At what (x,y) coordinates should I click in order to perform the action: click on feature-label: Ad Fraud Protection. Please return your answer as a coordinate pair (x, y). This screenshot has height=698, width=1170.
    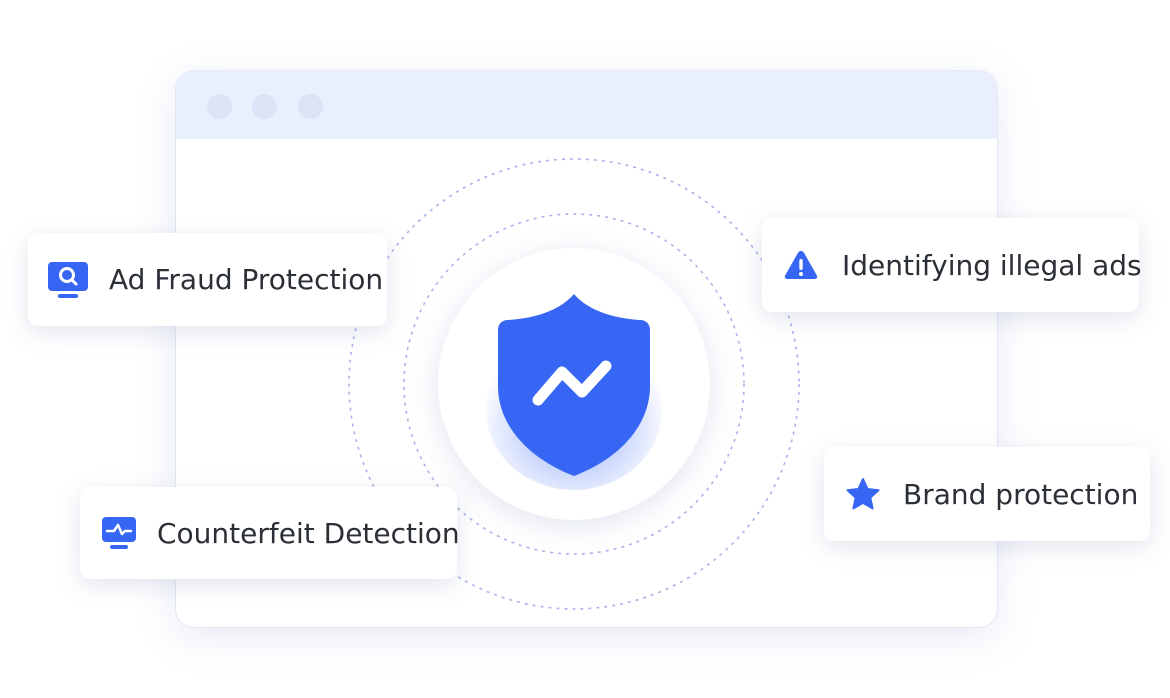
    Looking at the image, I should click on (246, 279).